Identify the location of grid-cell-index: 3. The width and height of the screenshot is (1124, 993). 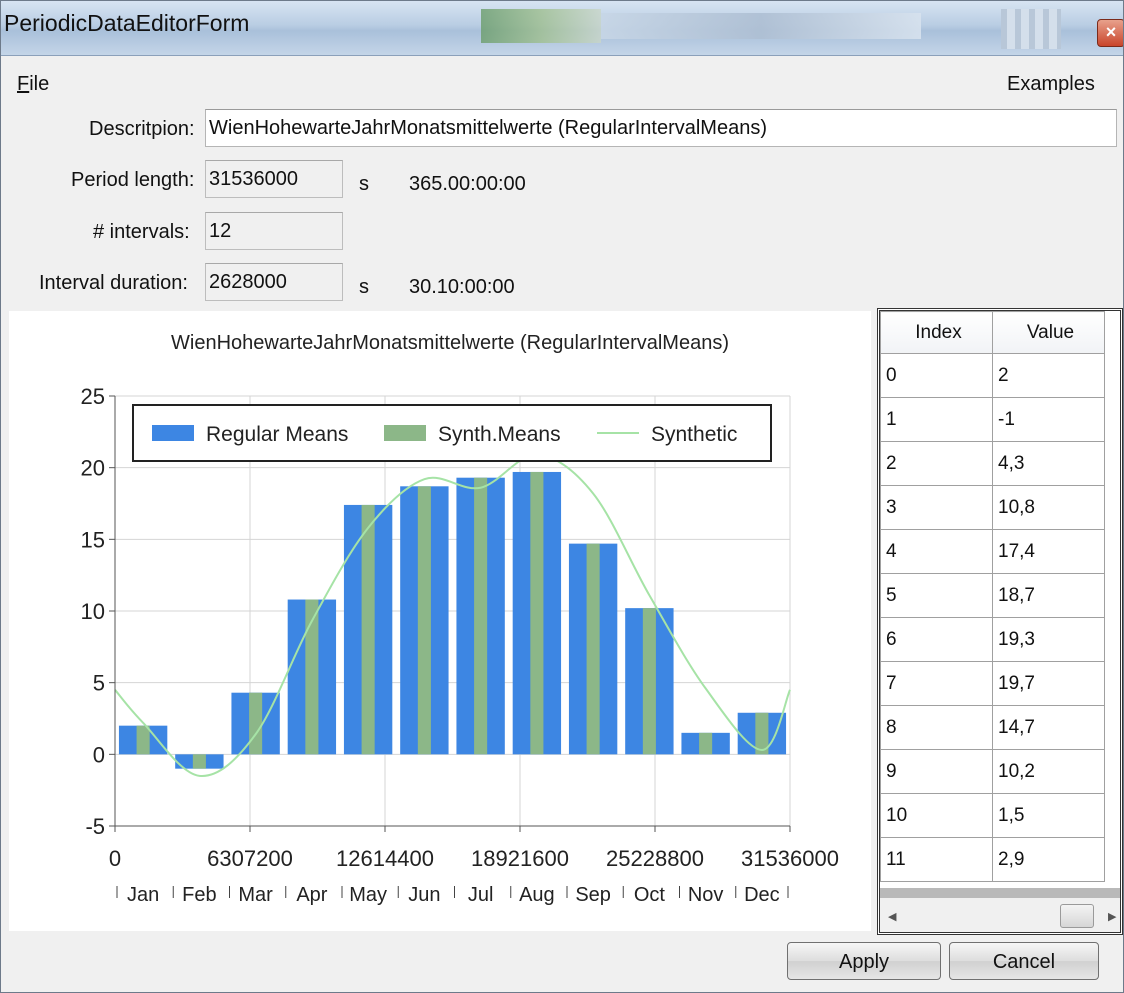
(936, 507).